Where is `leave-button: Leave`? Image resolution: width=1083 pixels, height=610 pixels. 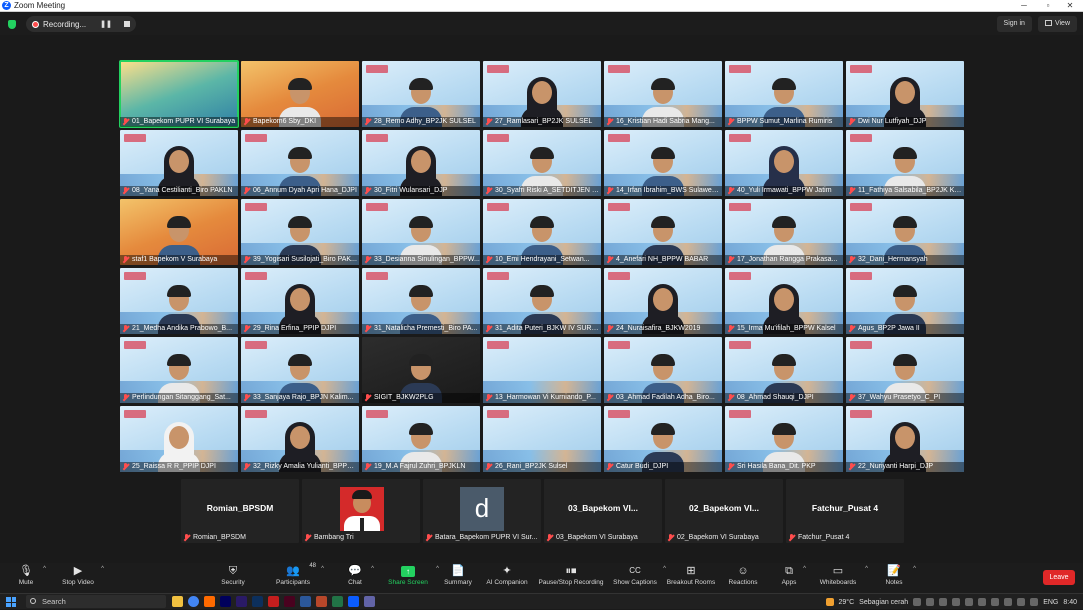 leave-button: Leave is located at coordinates (1059, 577).